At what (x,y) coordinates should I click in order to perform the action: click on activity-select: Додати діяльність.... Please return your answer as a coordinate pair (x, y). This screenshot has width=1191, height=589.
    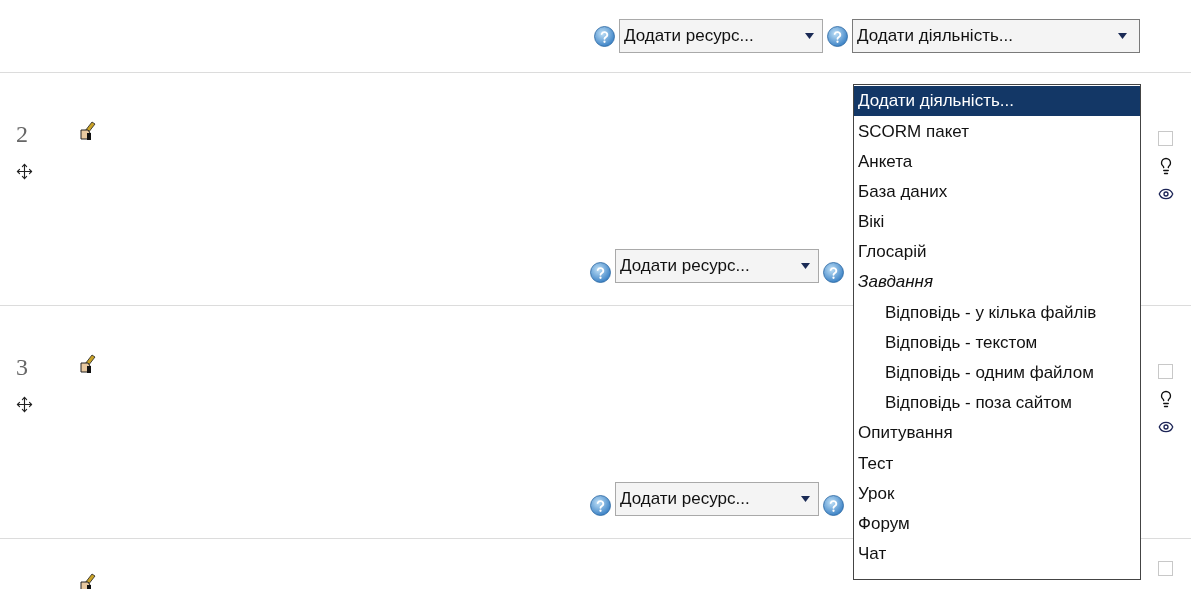
    Looking at the image, I should click on (996, 36).